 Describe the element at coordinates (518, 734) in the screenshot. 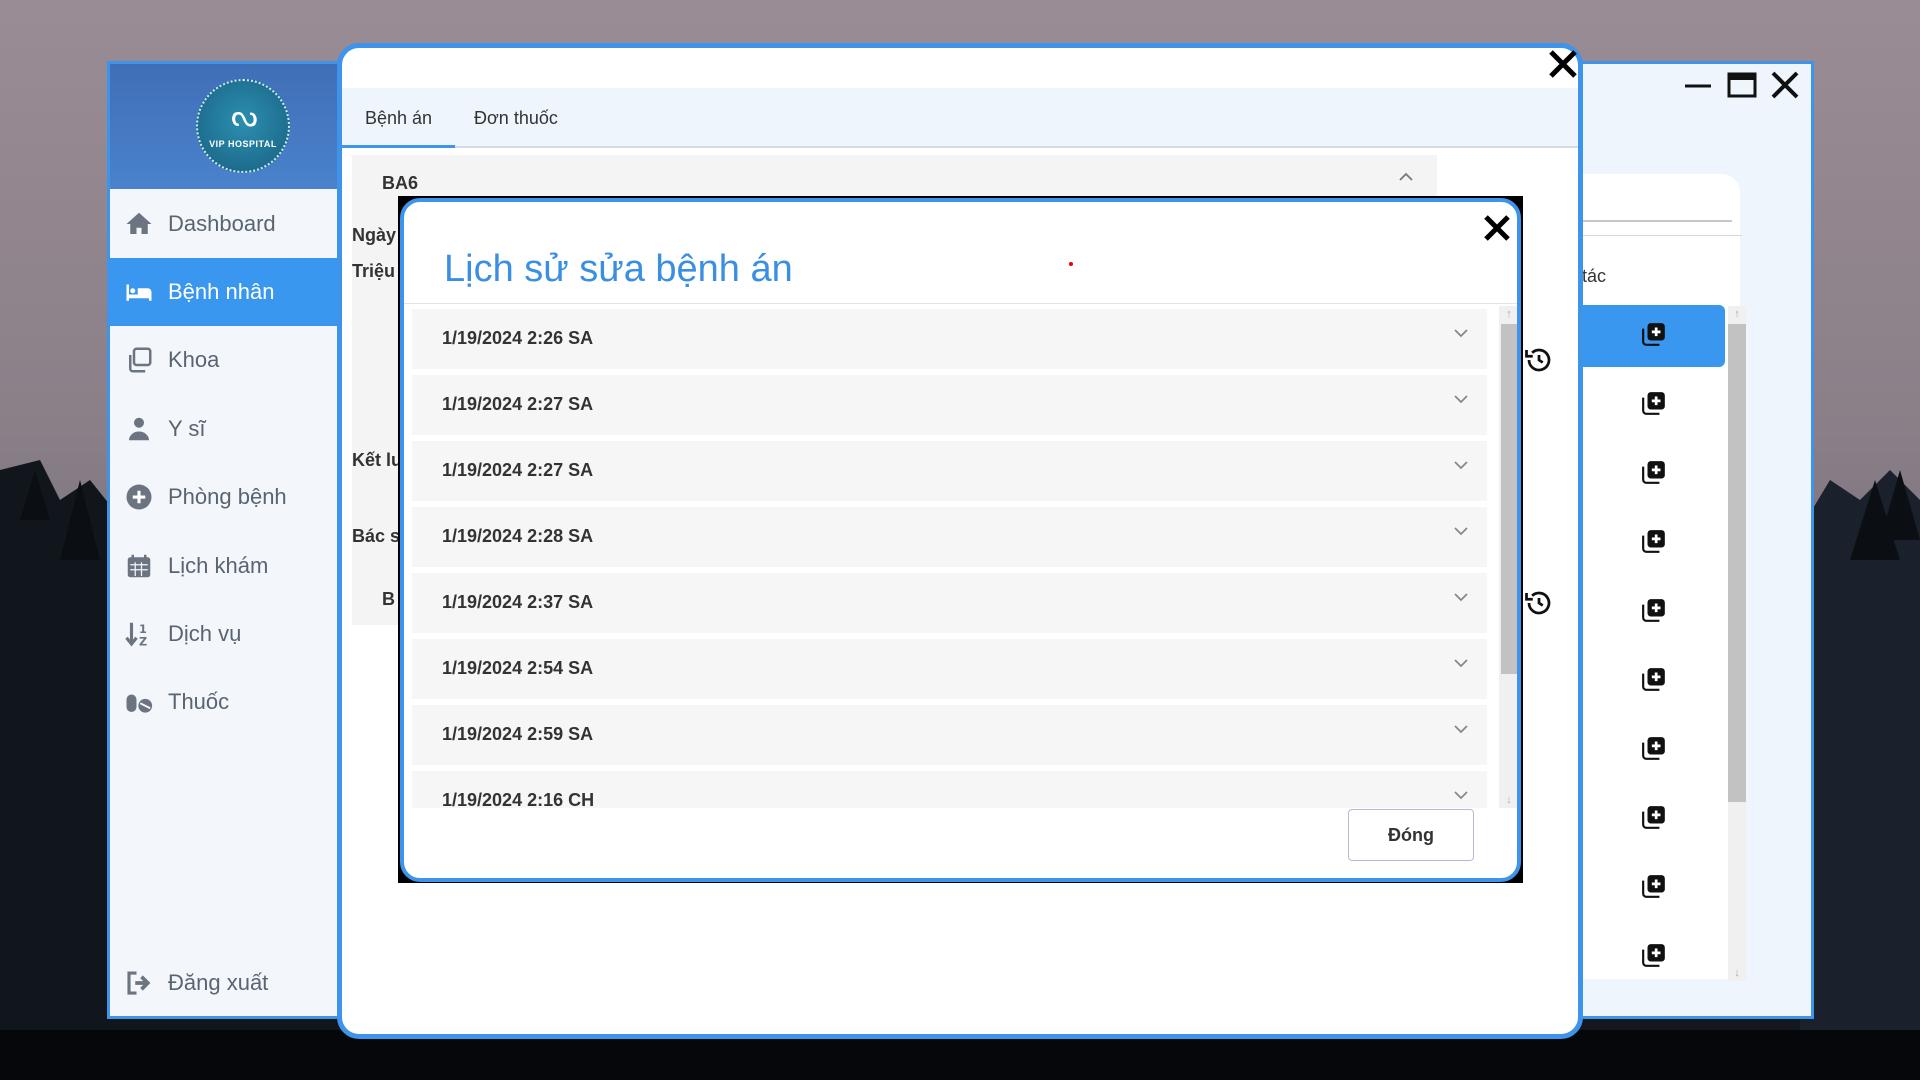

I see `history-timestamp: 1/19/2024 2:59 SA` at that location.